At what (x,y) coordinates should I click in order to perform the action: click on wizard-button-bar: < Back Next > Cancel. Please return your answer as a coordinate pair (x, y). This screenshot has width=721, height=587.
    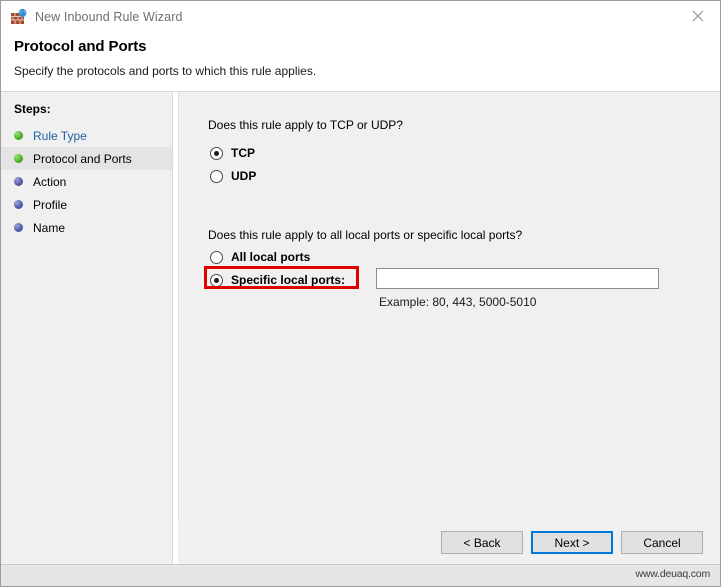
    Looking at the image, I should click on (449, 542).